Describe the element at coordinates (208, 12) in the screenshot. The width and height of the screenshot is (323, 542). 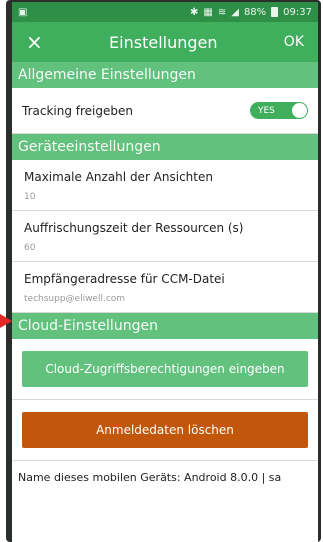
I see `nfc-icon: ▦` at that location.